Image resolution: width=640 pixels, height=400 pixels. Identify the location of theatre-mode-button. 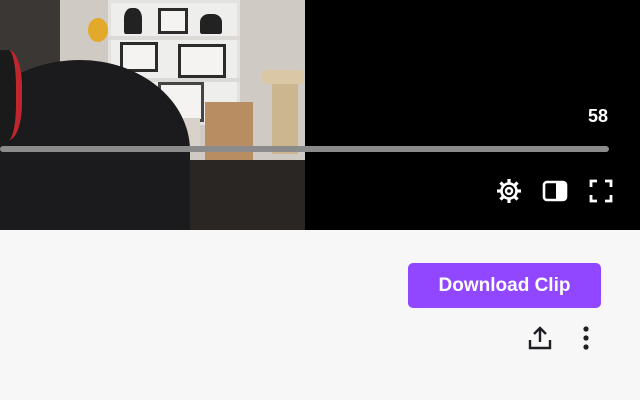
(555, 191).